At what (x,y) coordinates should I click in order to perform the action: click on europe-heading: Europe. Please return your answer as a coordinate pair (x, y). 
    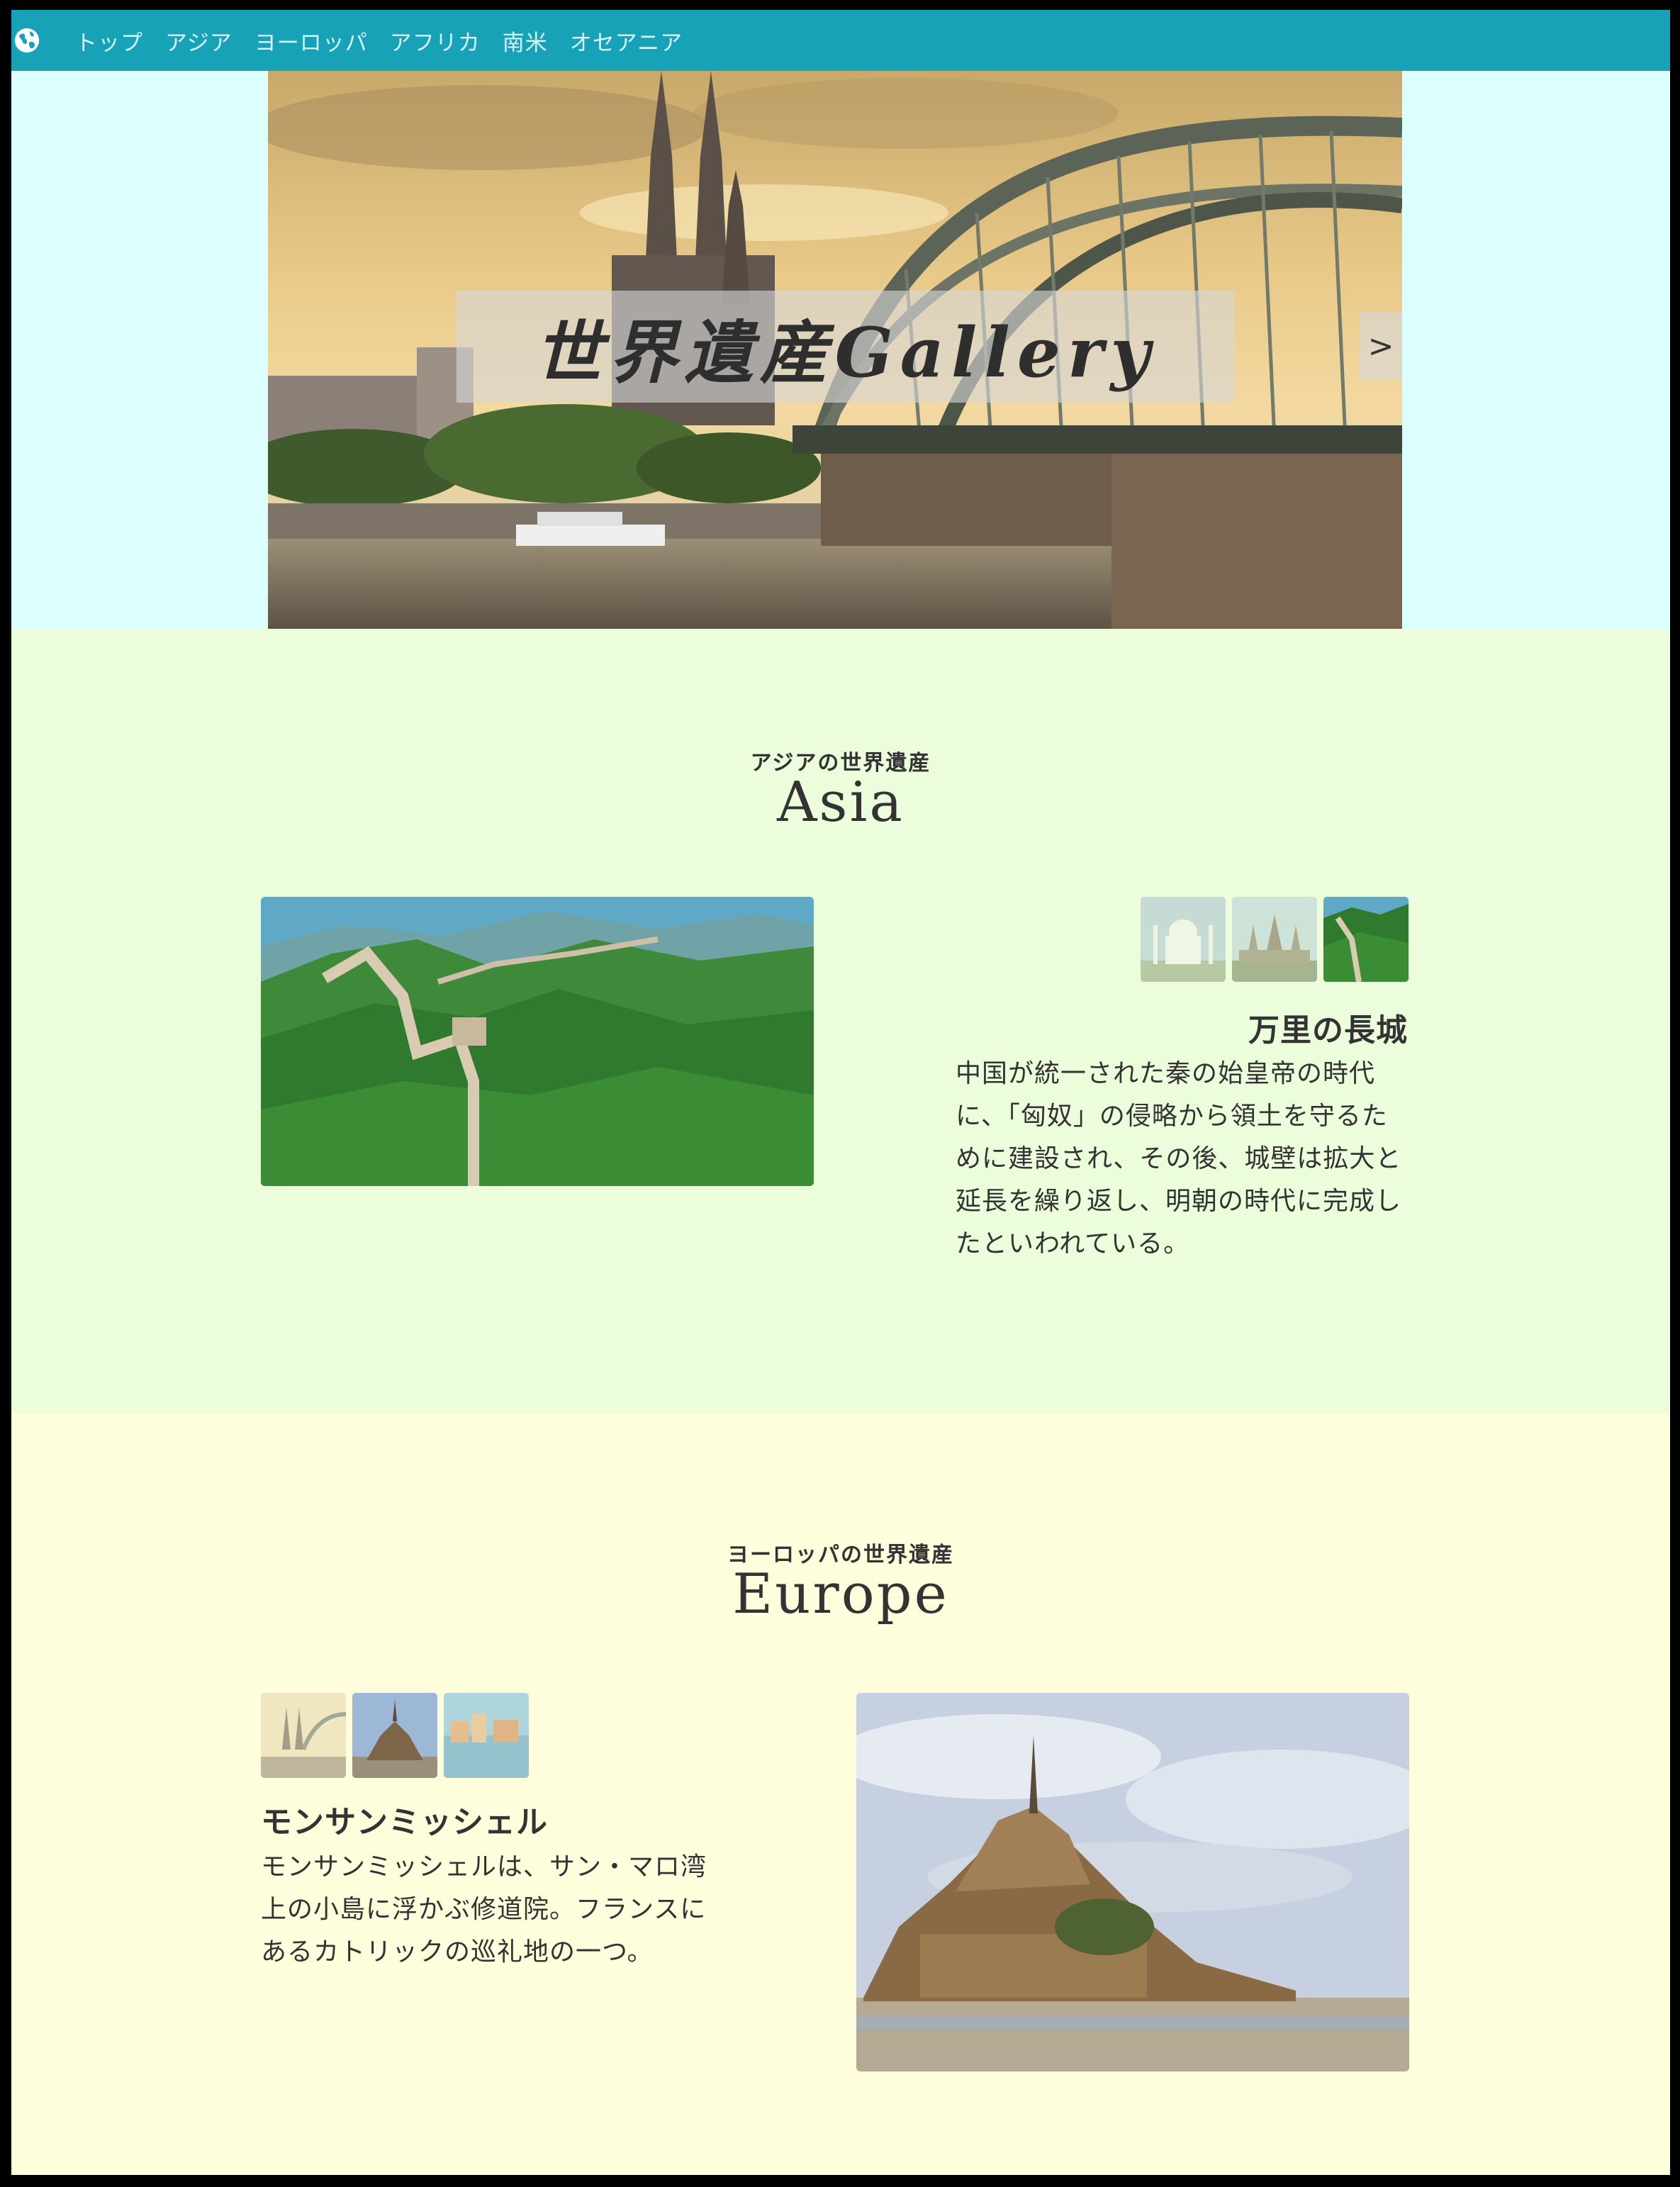
    Looking at the image, I should click on (840, 1594).